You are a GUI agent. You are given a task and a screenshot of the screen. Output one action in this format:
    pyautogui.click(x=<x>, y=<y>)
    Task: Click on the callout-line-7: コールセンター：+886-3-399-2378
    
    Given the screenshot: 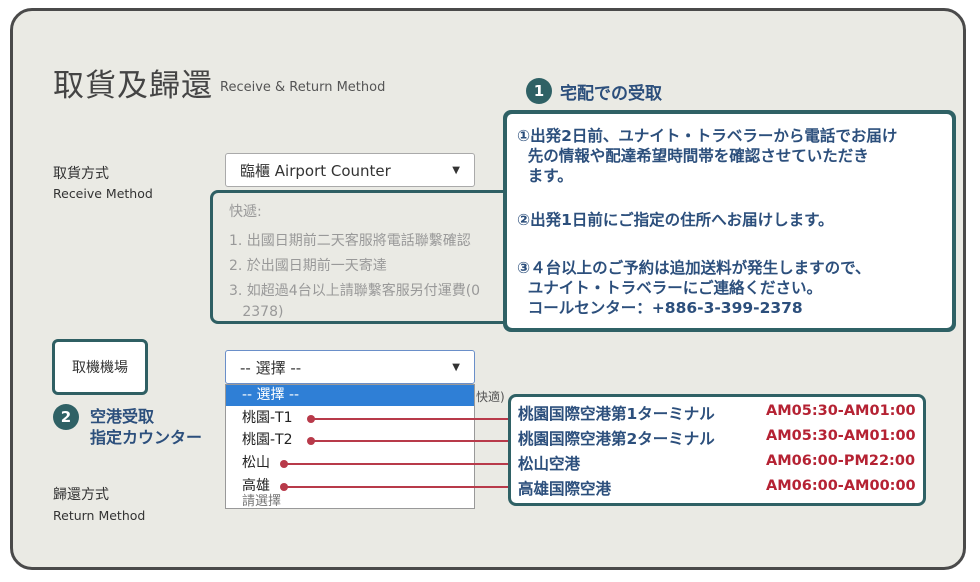 What is the action you would take?
    pyautogui.click(x=660, y=308)
    